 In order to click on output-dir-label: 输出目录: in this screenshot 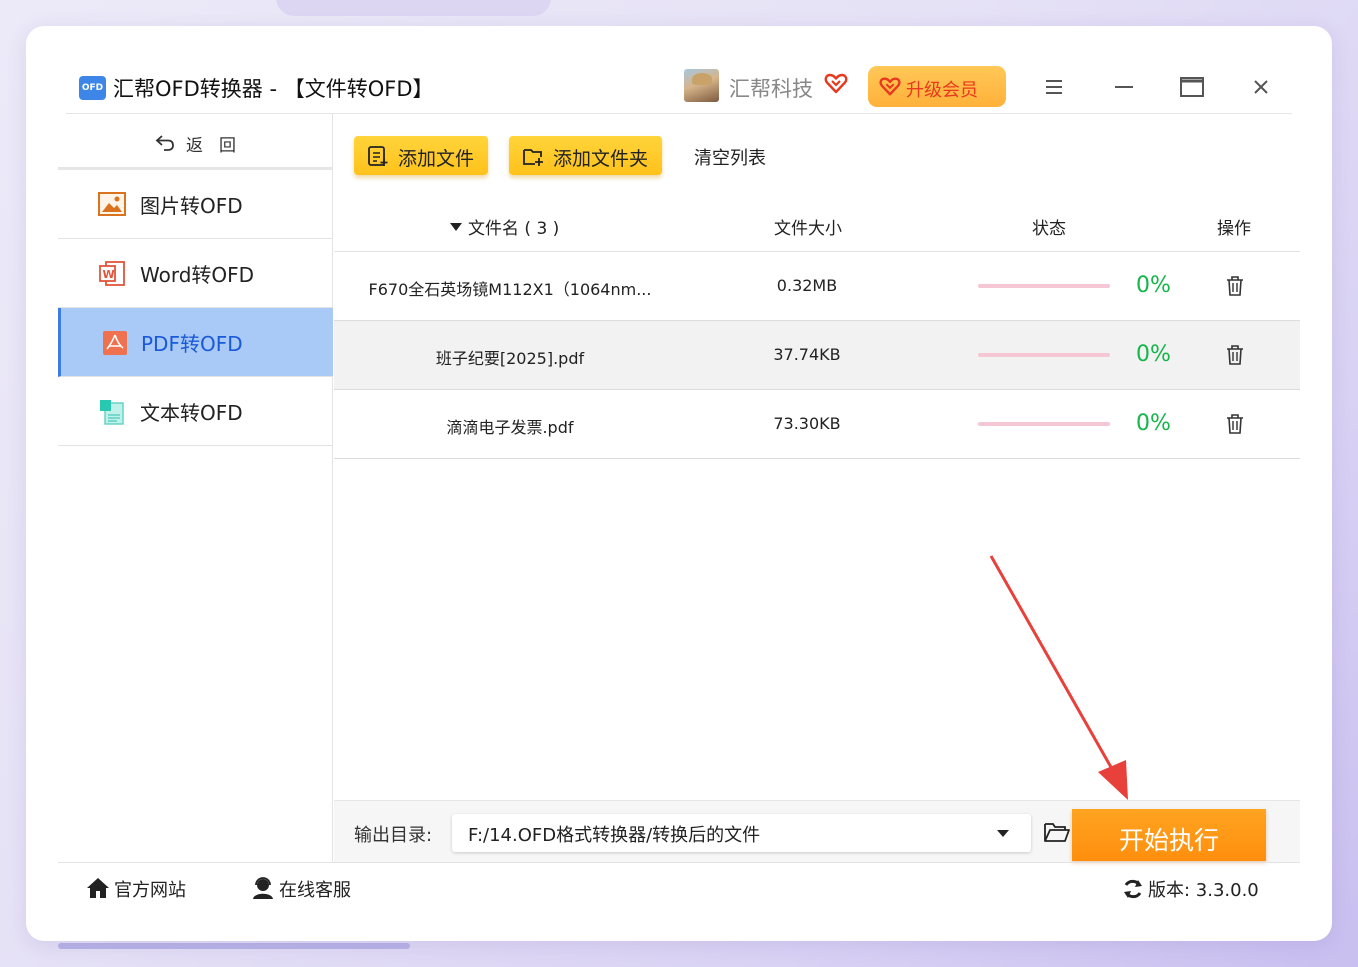, I will do `click(393, 835)`.